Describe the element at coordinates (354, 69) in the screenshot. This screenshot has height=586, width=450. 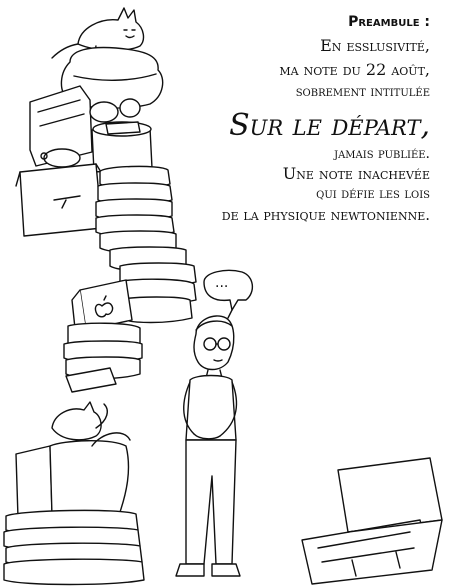
I see `text-line-2: ma note du 22 août,` at that location.